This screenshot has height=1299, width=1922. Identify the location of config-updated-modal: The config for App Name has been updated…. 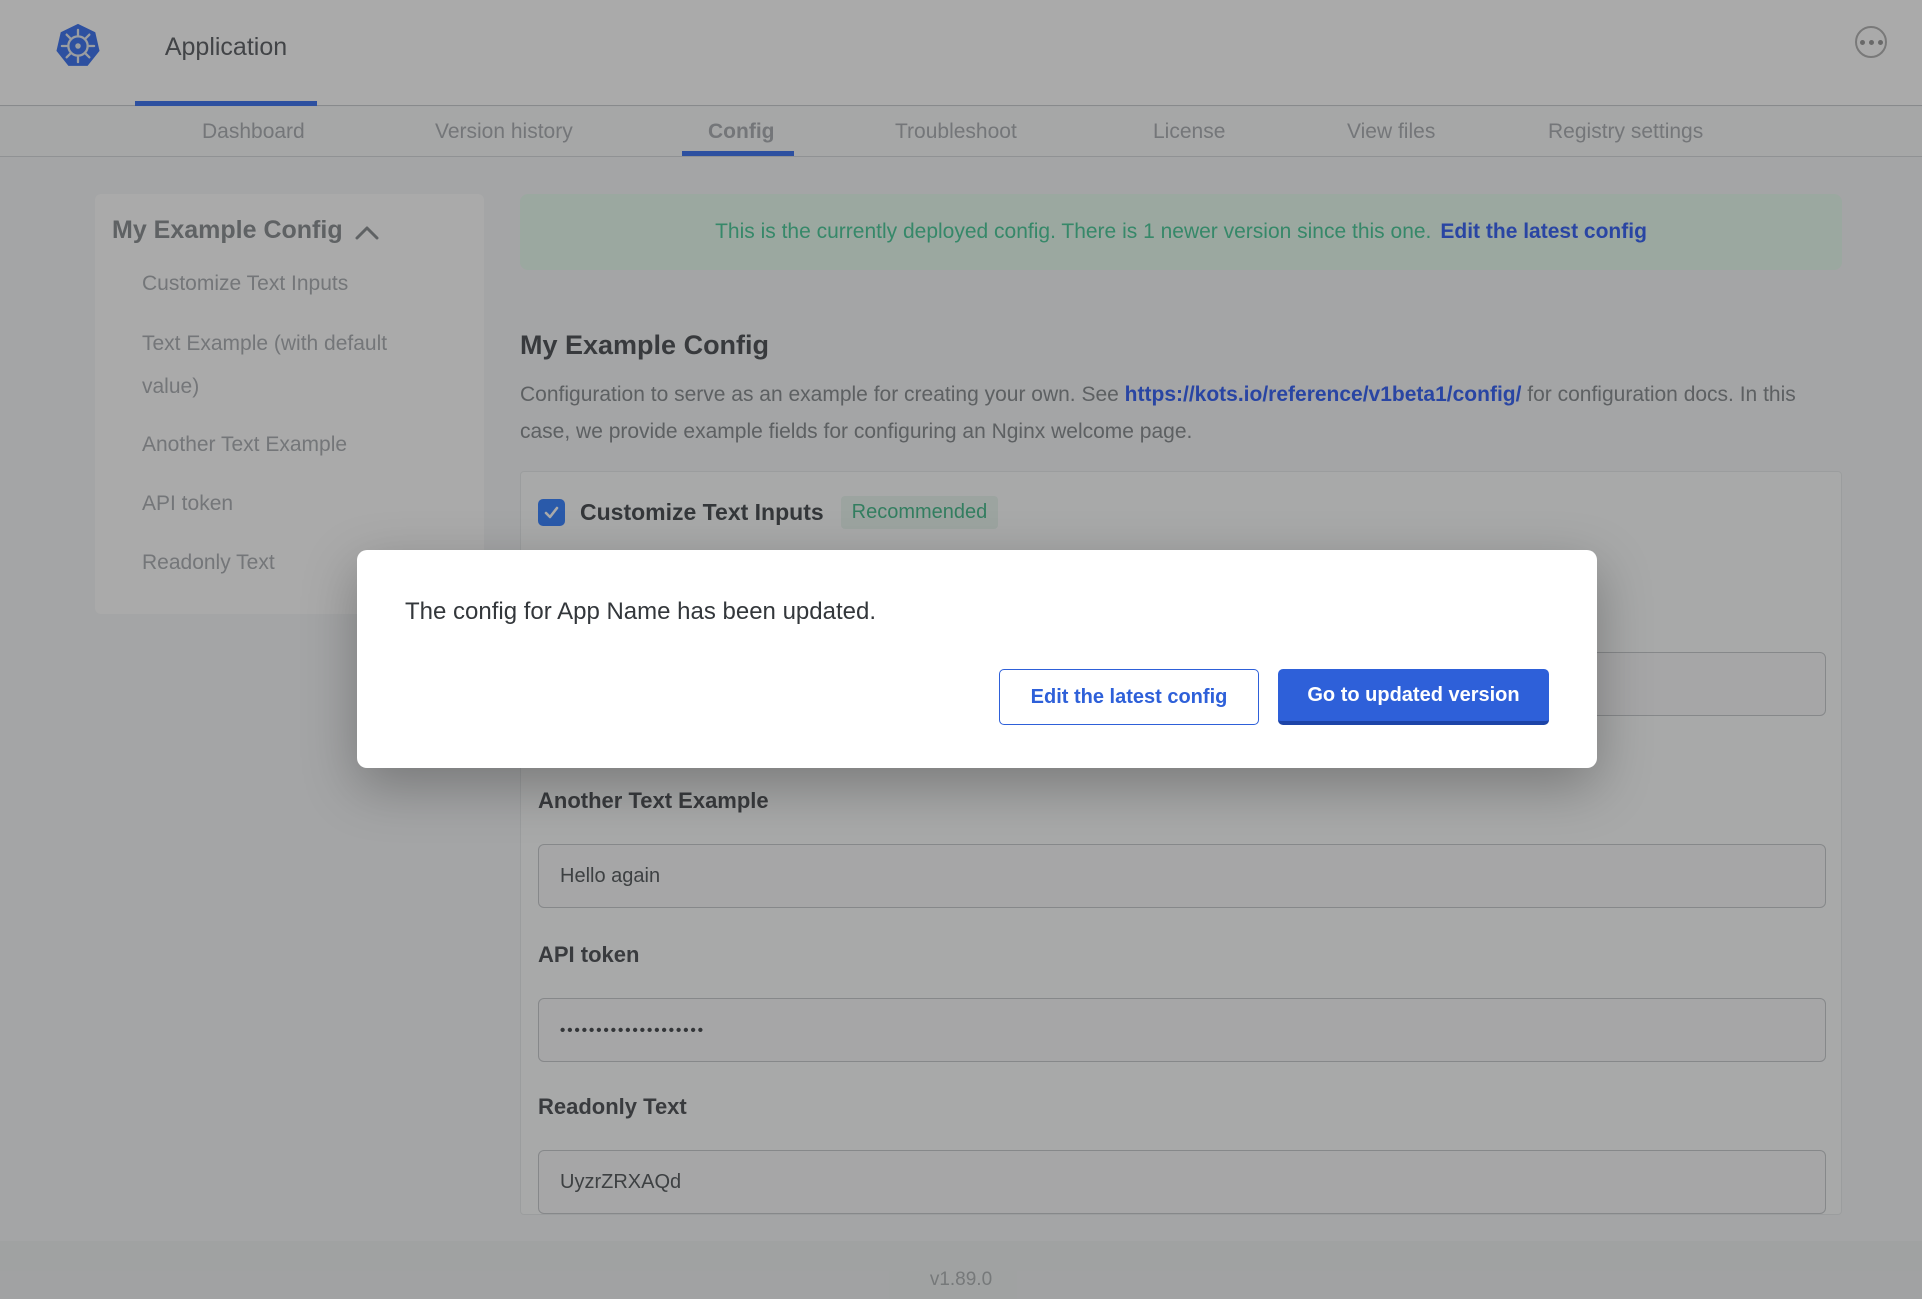
(977, 659).